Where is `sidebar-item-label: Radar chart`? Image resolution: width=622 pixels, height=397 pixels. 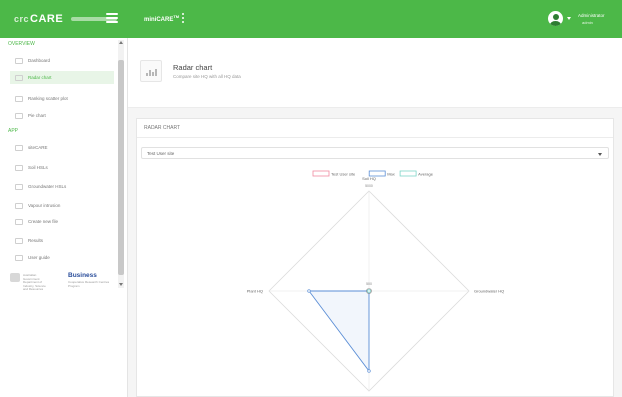
sidebar-item-label: Radar chart is located at coordinates (40, 77).